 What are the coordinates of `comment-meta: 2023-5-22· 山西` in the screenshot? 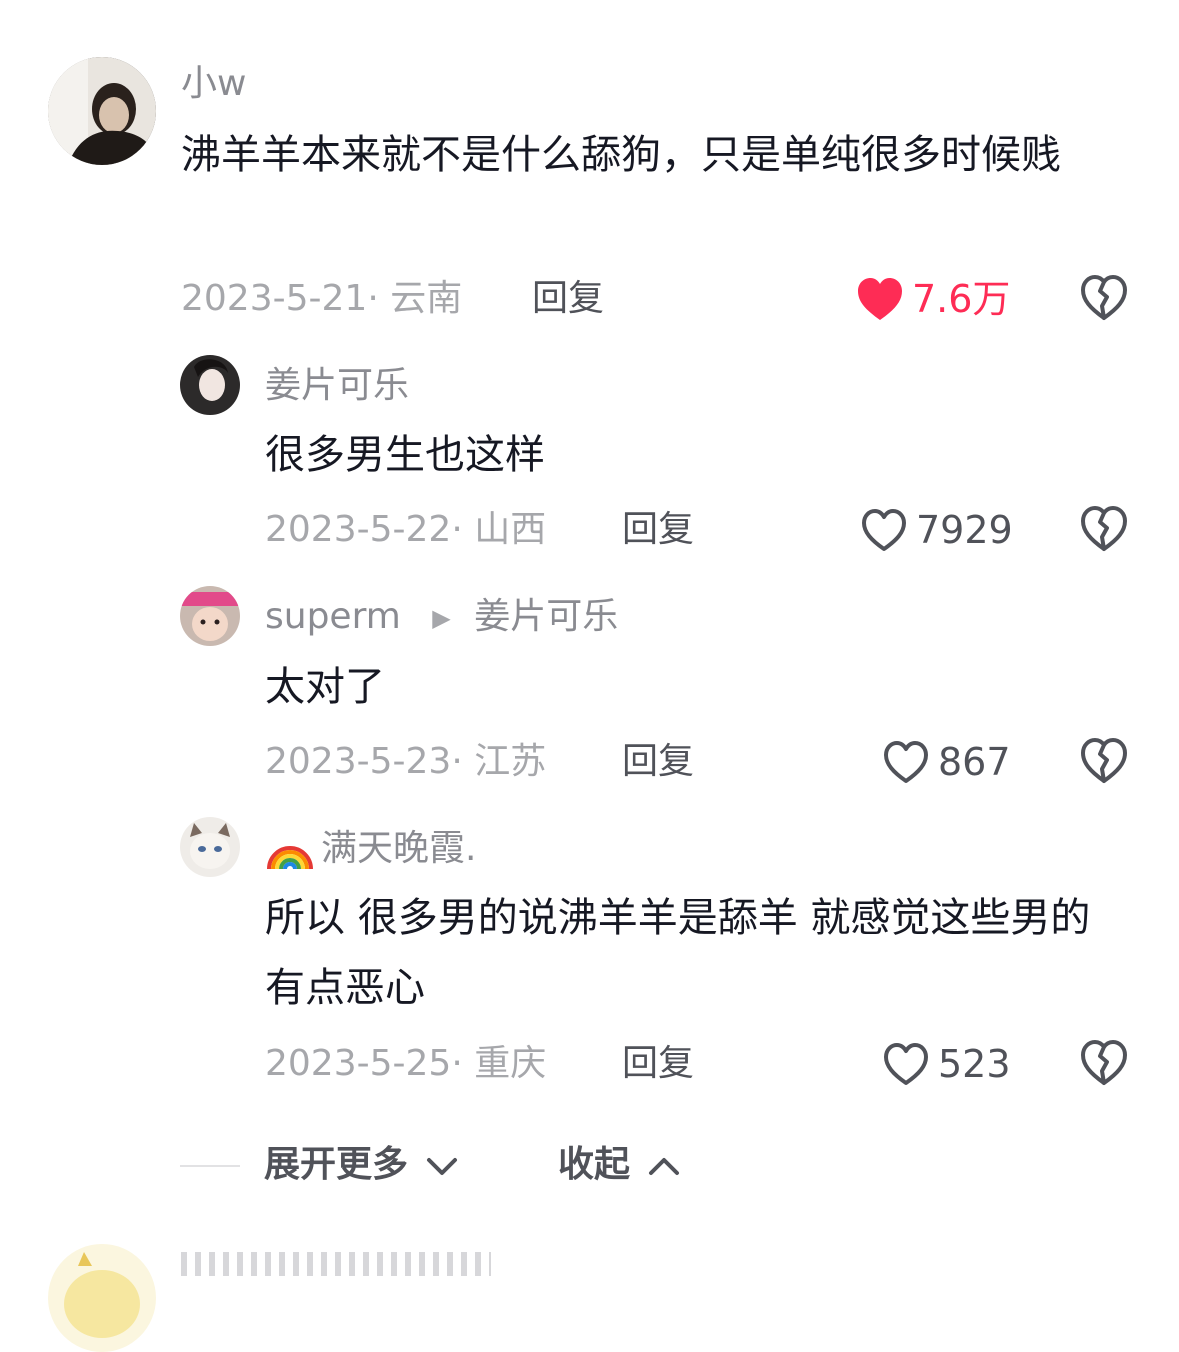 It's located at (406, 529).